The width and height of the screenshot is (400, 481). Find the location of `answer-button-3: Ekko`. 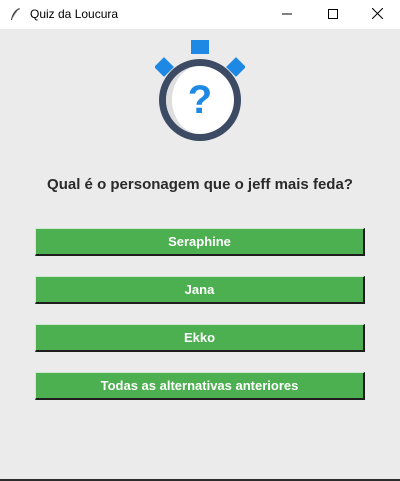

answer-button-3: Ekko is located at coordinates (200, 338).